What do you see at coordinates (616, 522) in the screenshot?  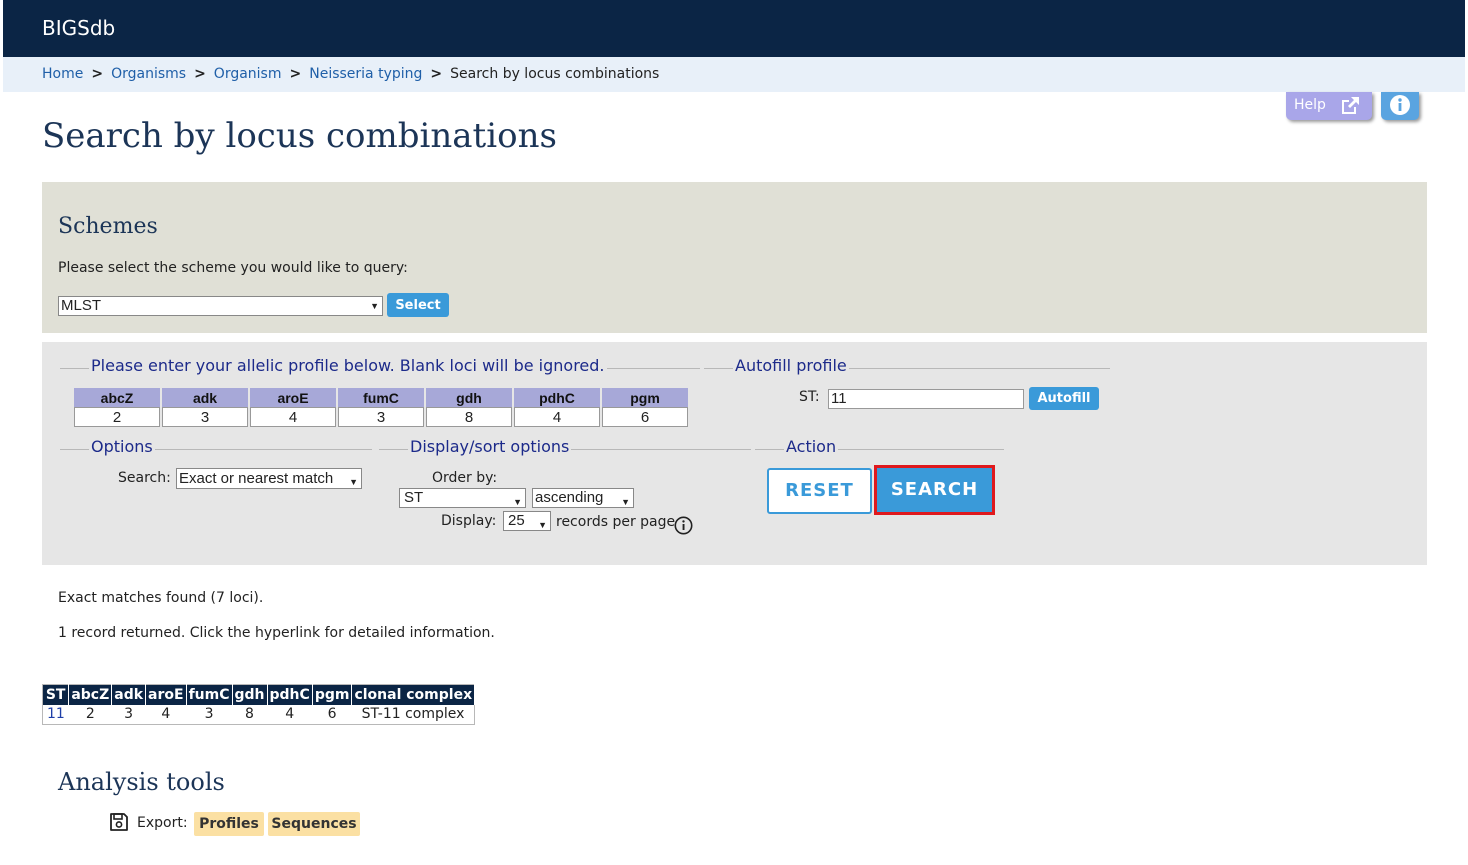 I see `records-per-page-label: records per page` at bounding box center [616, 522].